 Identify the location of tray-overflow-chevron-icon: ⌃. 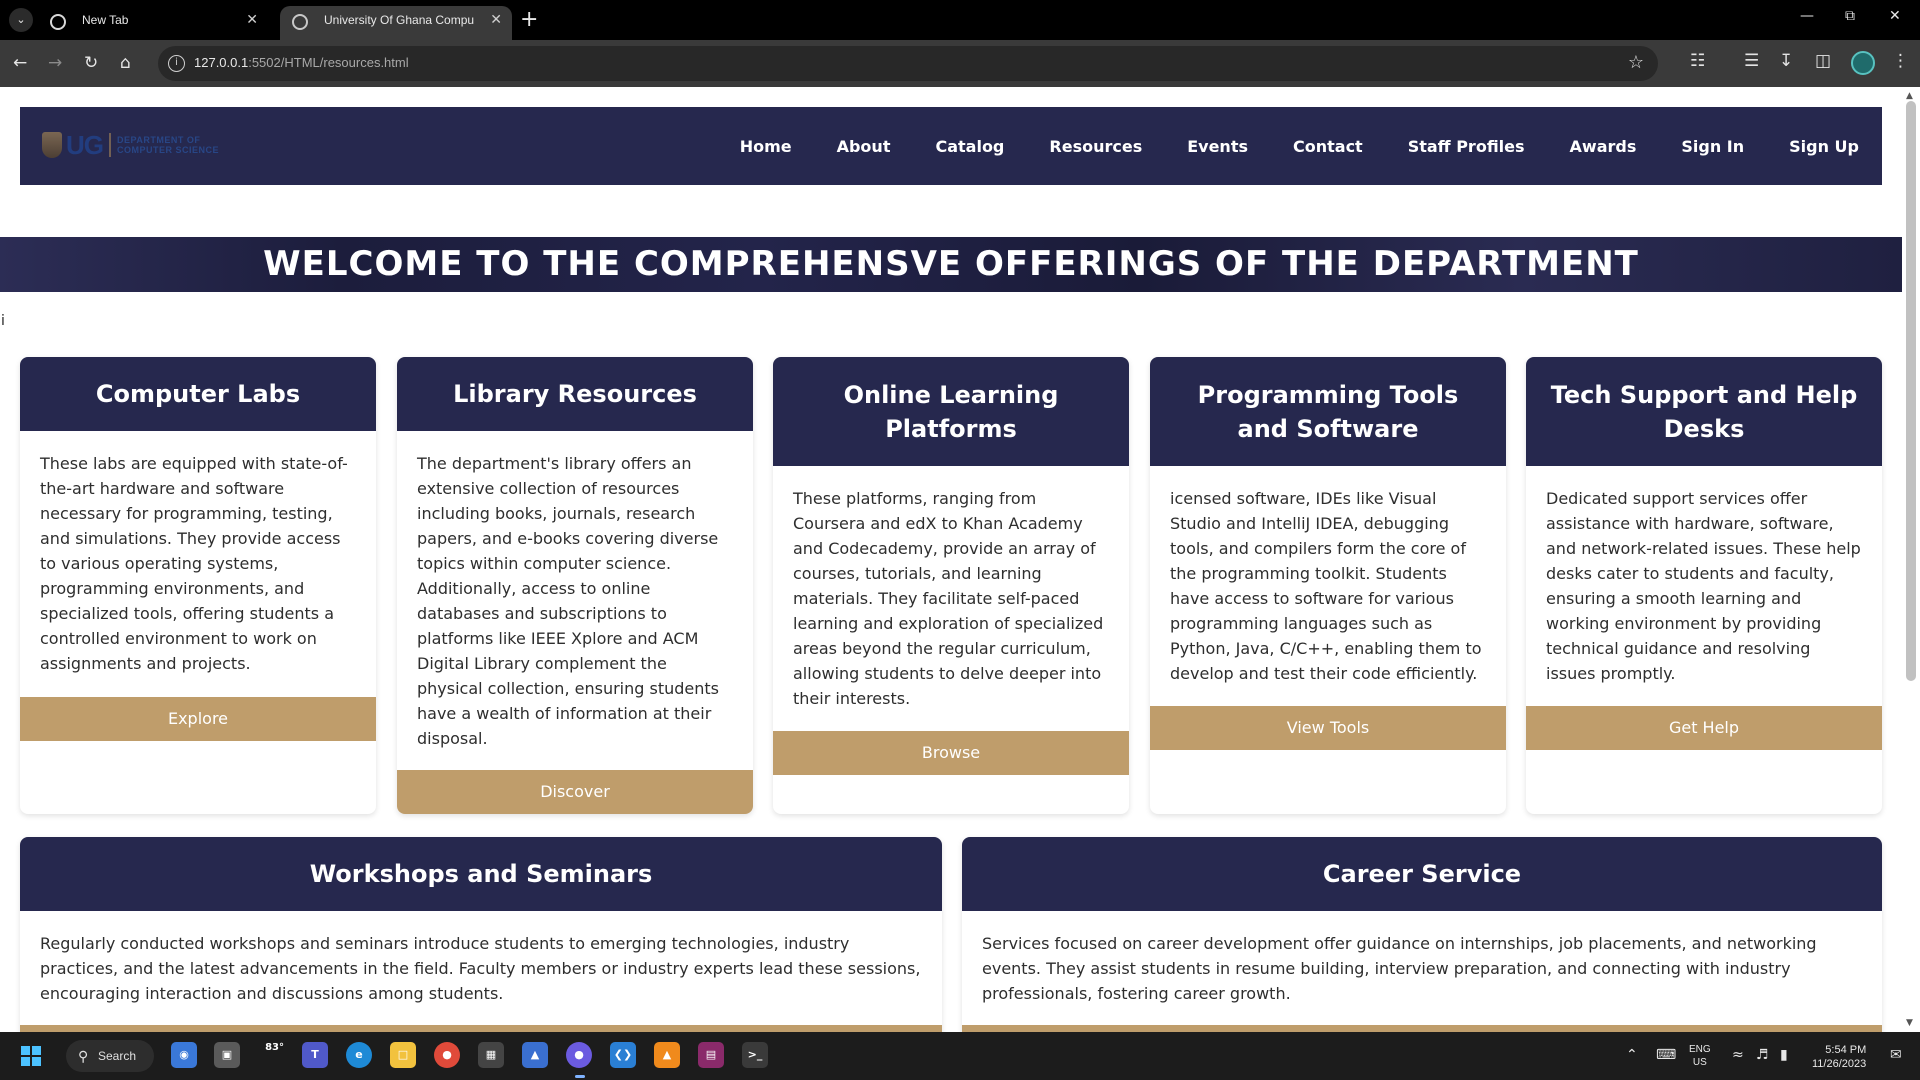
(1632, 1055).